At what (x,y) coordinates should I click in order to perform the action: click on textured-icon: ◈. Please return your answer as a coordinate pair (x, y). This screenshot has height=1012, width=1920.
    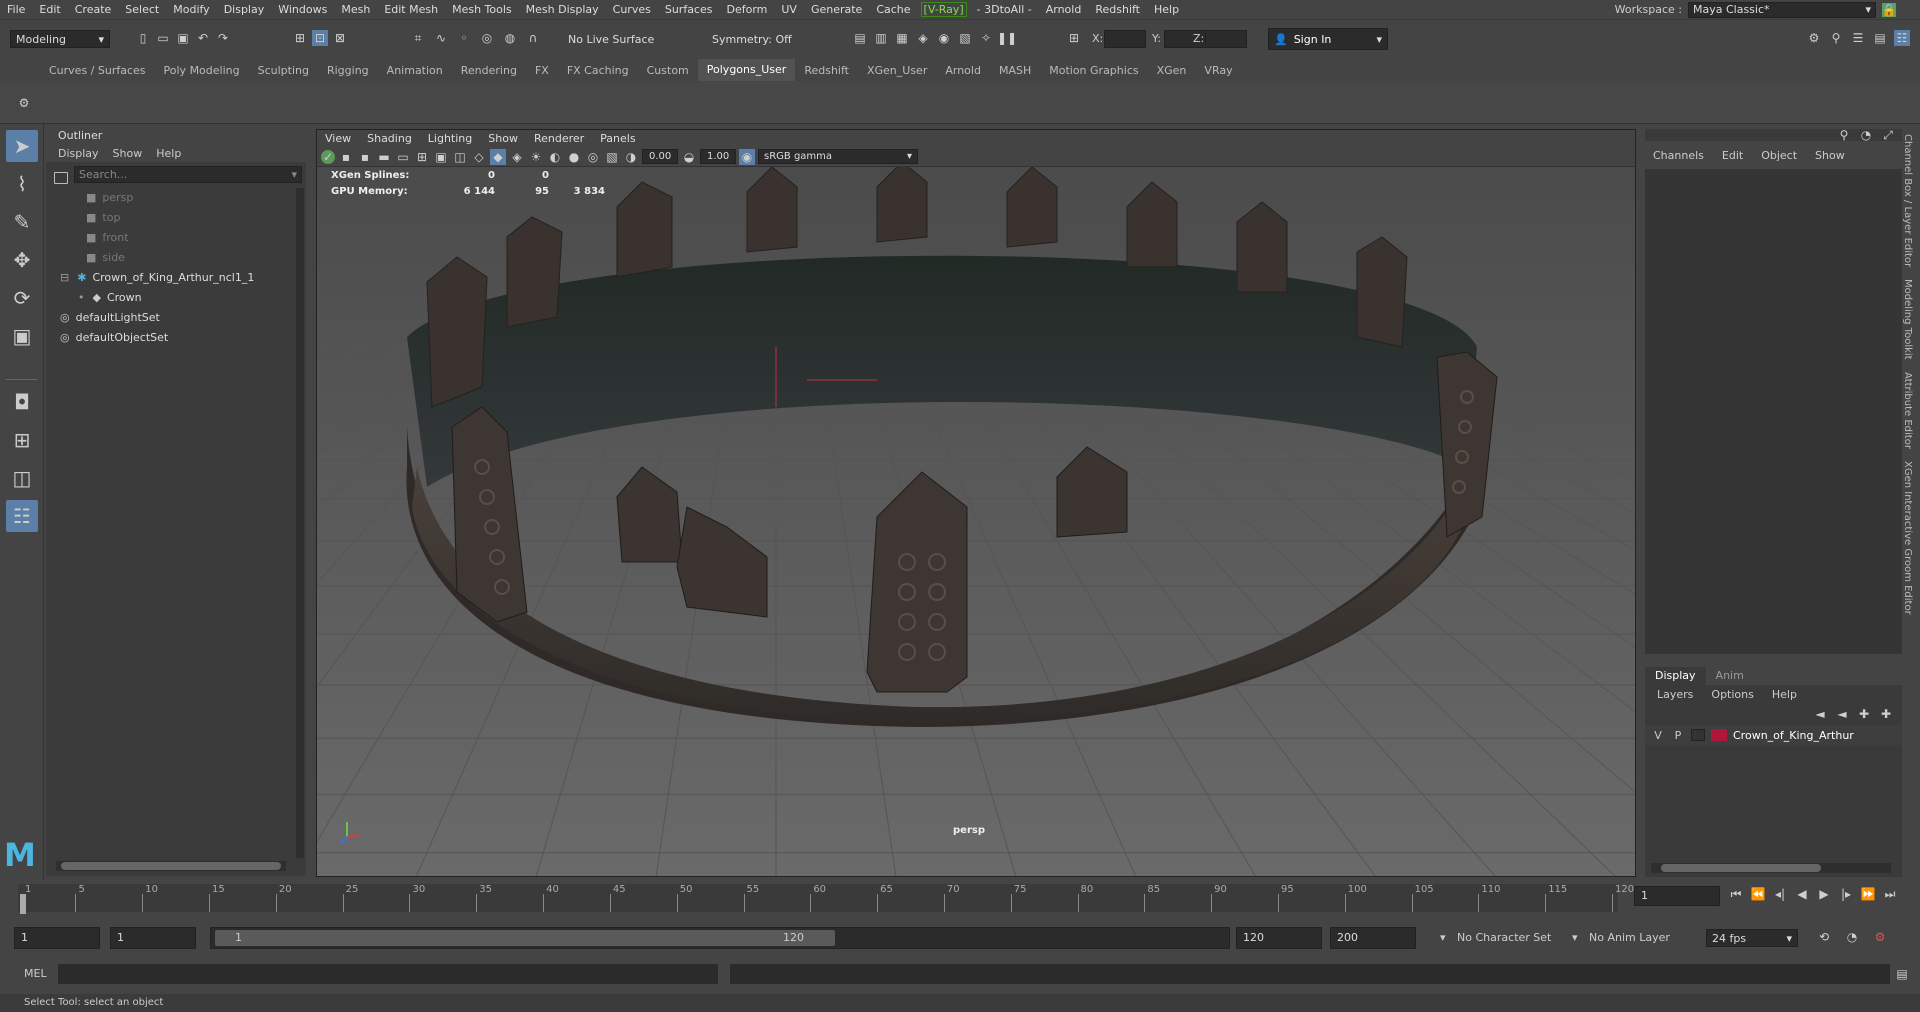
    Looking at the image, I should click on (517, 157).